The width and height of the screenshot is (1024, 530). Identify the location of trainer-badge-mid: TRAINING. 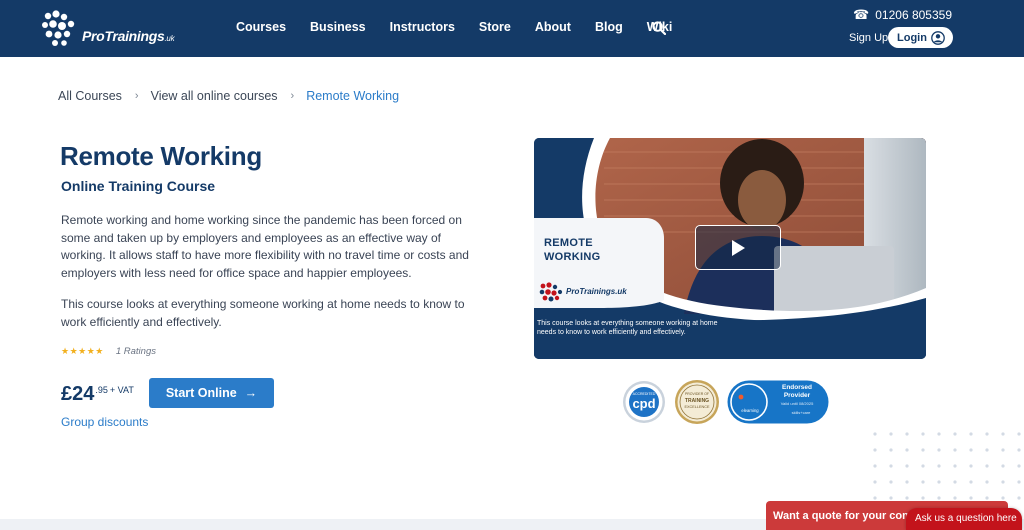
(697, 401).